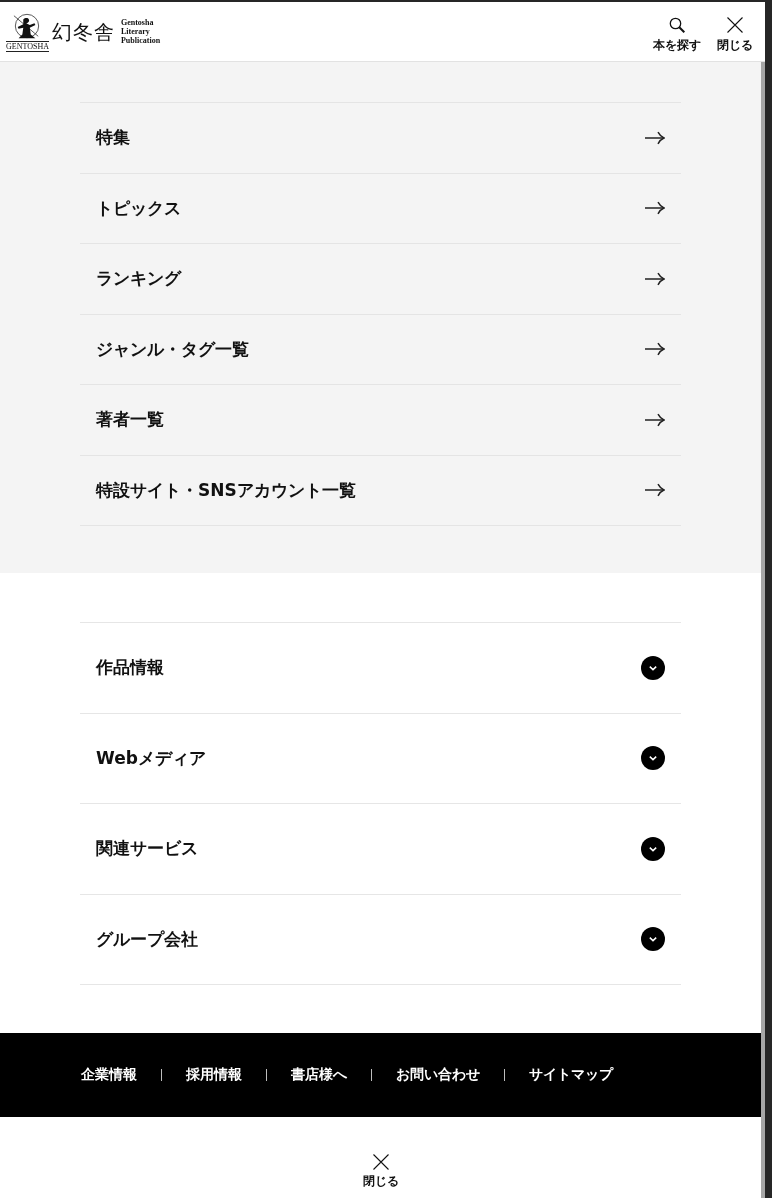  What do you see at coordinates (438, 1075) in the screenshot?
I see `footer-link: お問い合わせ` at bounding box center [438, 1075].